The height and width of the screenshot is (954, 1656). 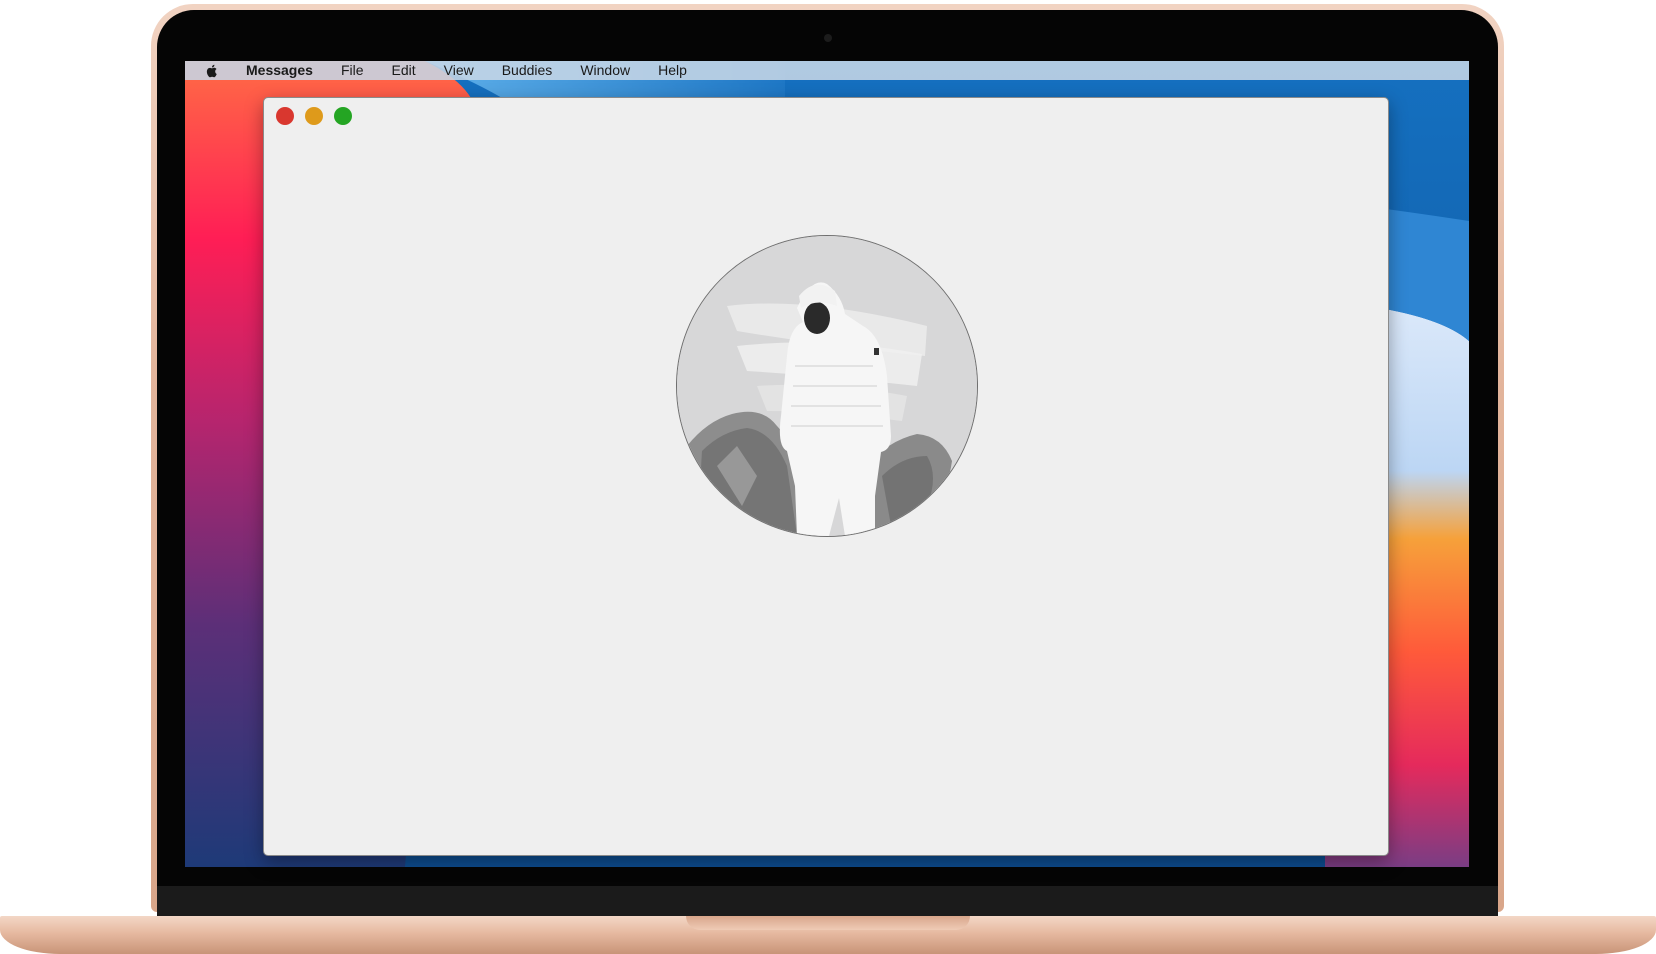 What do you see at coordinates (352, 70) in the screenshot?
I see `menu-file: File` at bounding box center [352, 70].